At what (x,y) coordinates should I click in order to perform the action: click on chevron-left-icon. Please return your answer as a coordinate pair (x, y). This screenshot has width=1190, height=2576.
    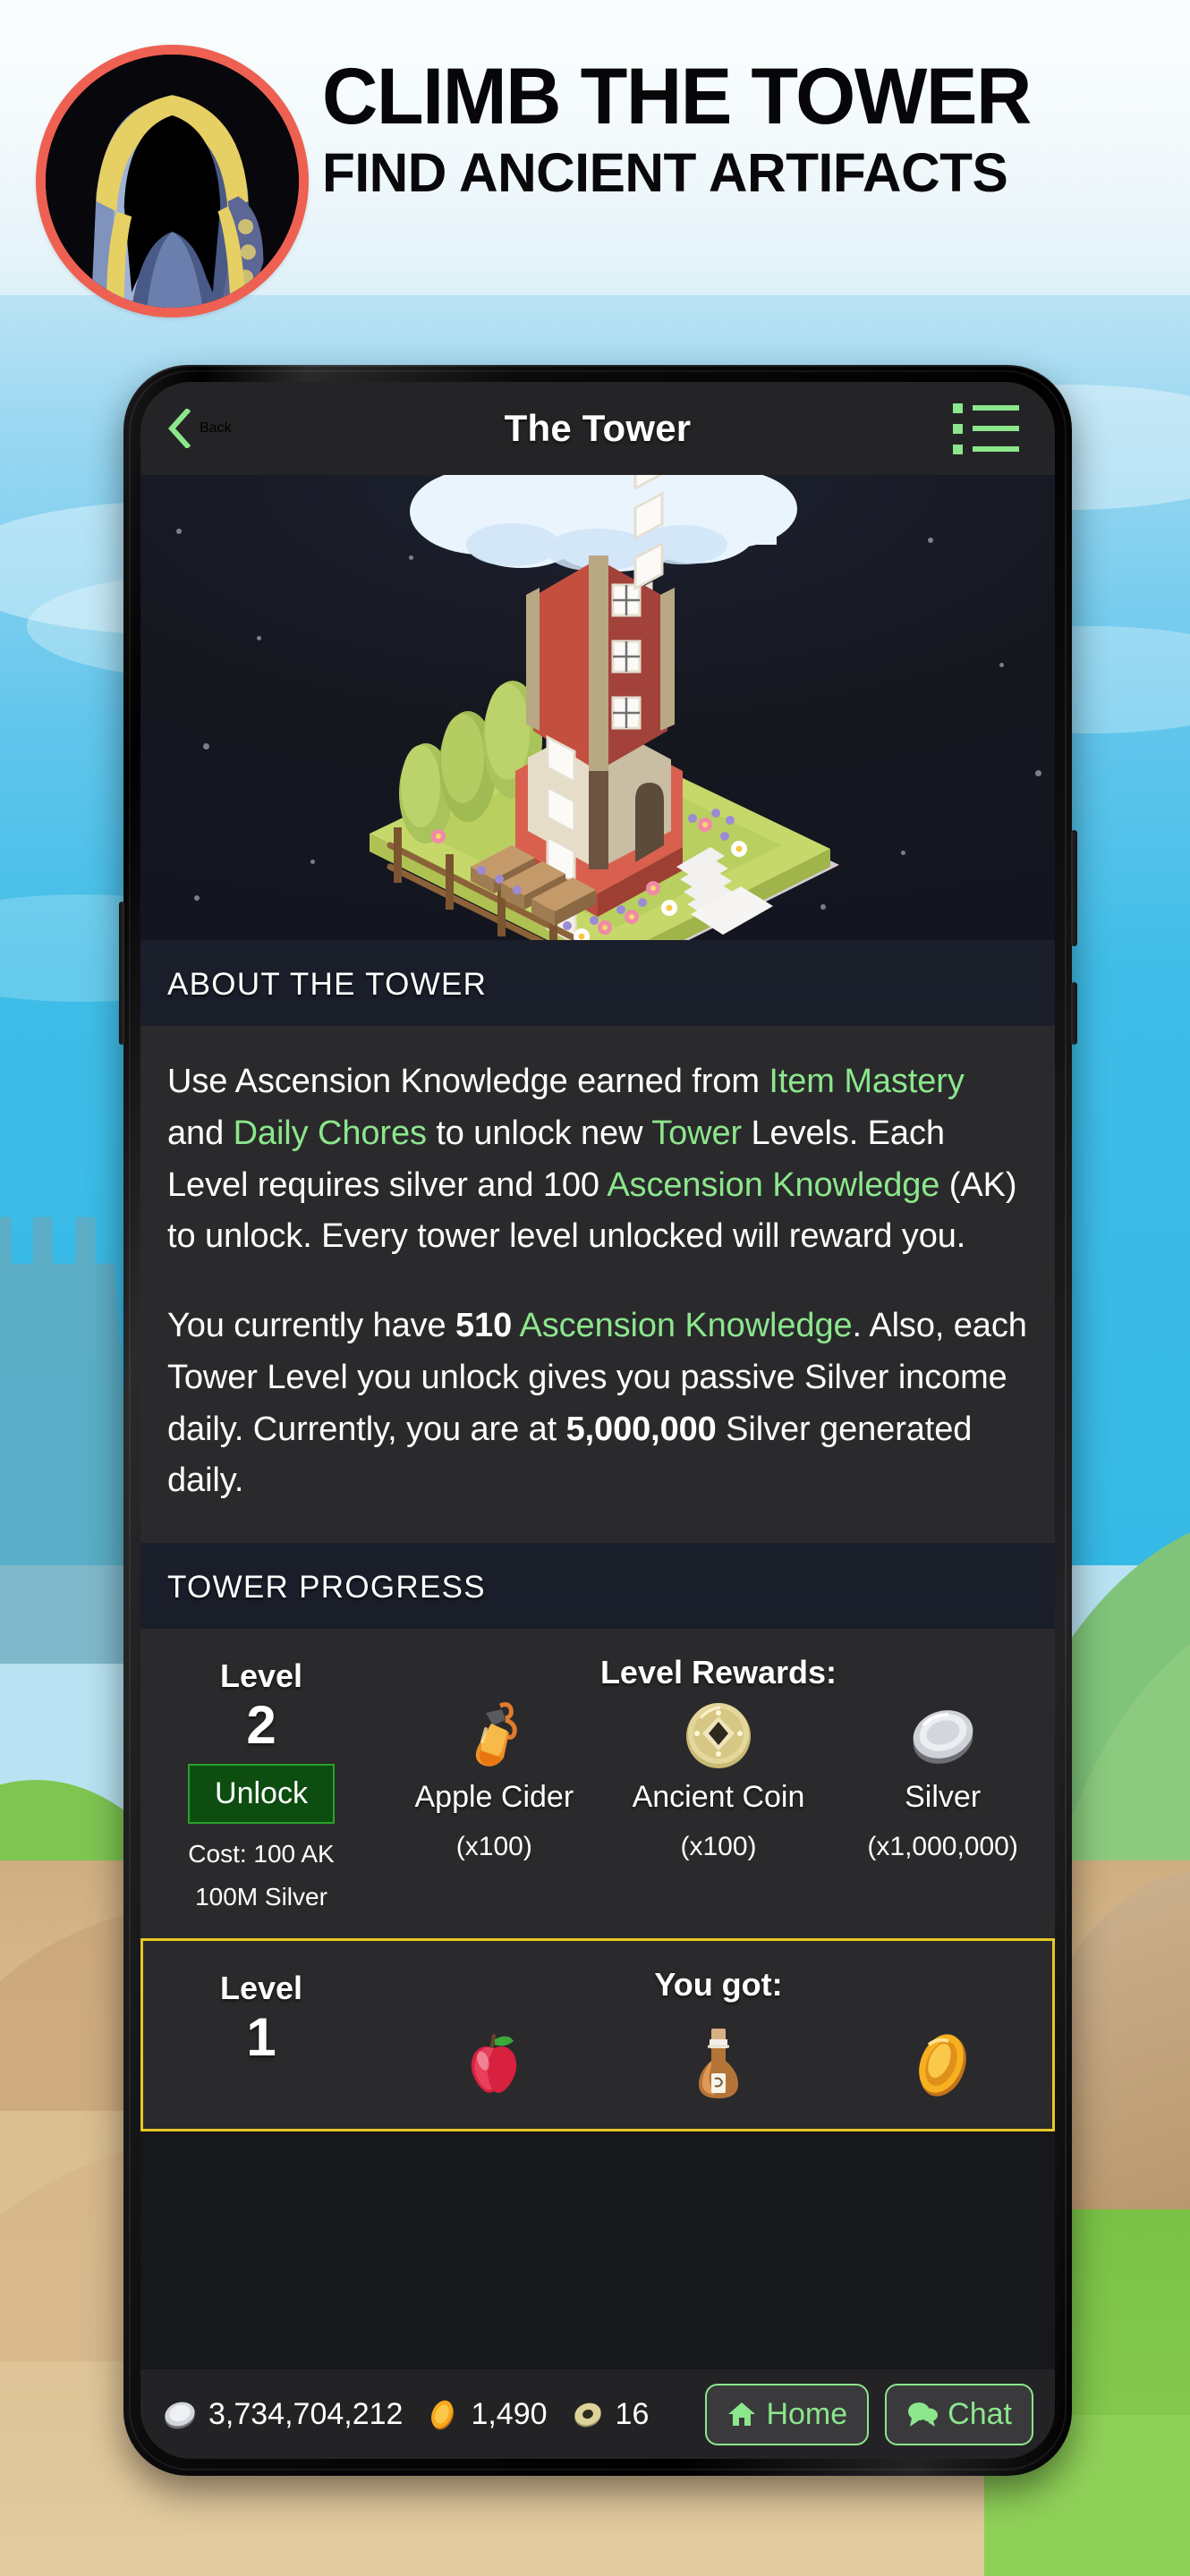
    Looking at the image, I should click on (179, 428).